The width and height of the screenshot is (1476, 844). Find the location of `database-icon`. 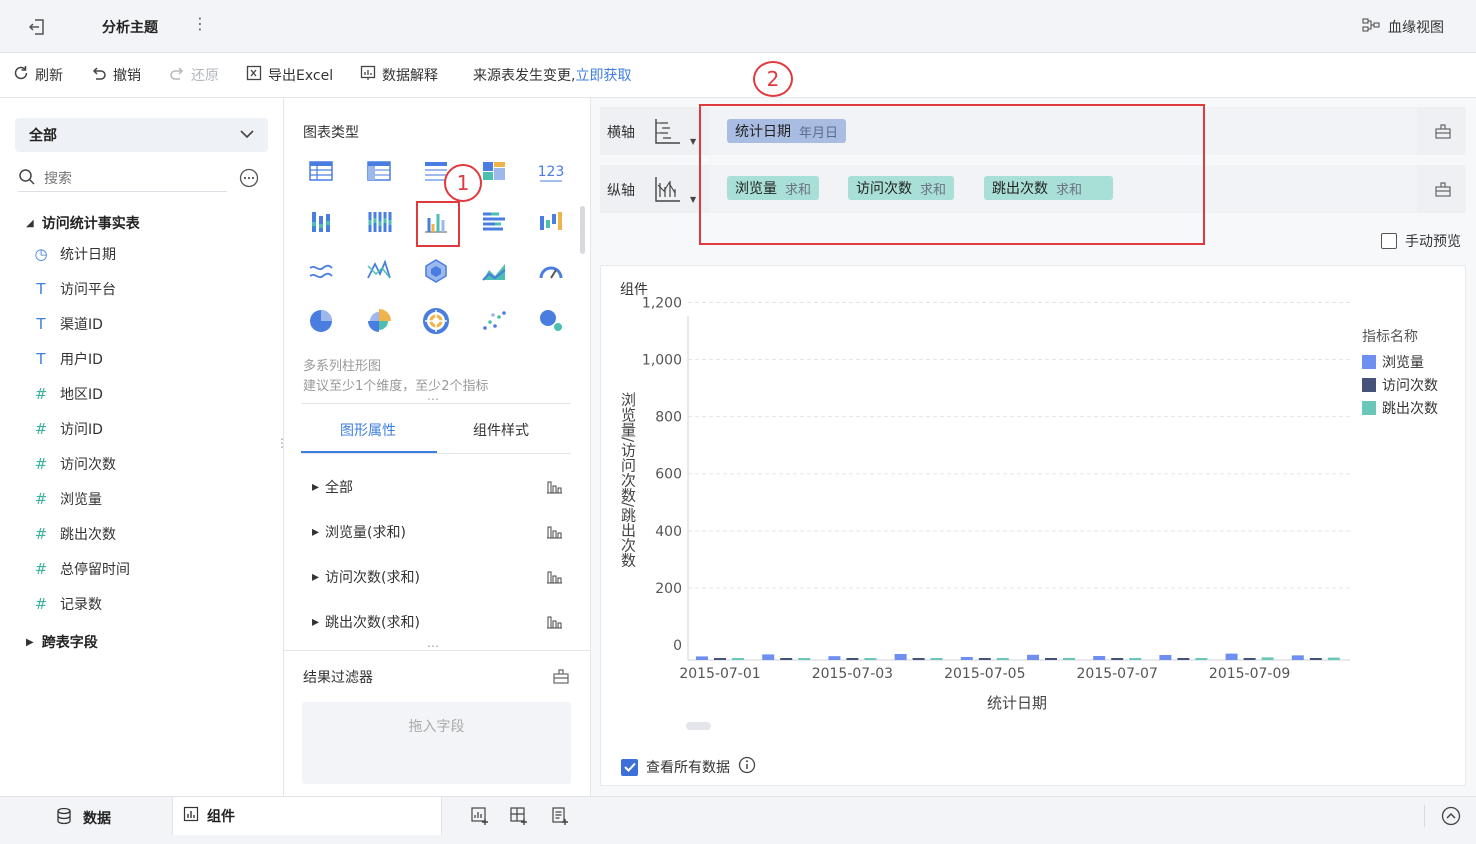

database-icon is located at coordinates (64, 818).